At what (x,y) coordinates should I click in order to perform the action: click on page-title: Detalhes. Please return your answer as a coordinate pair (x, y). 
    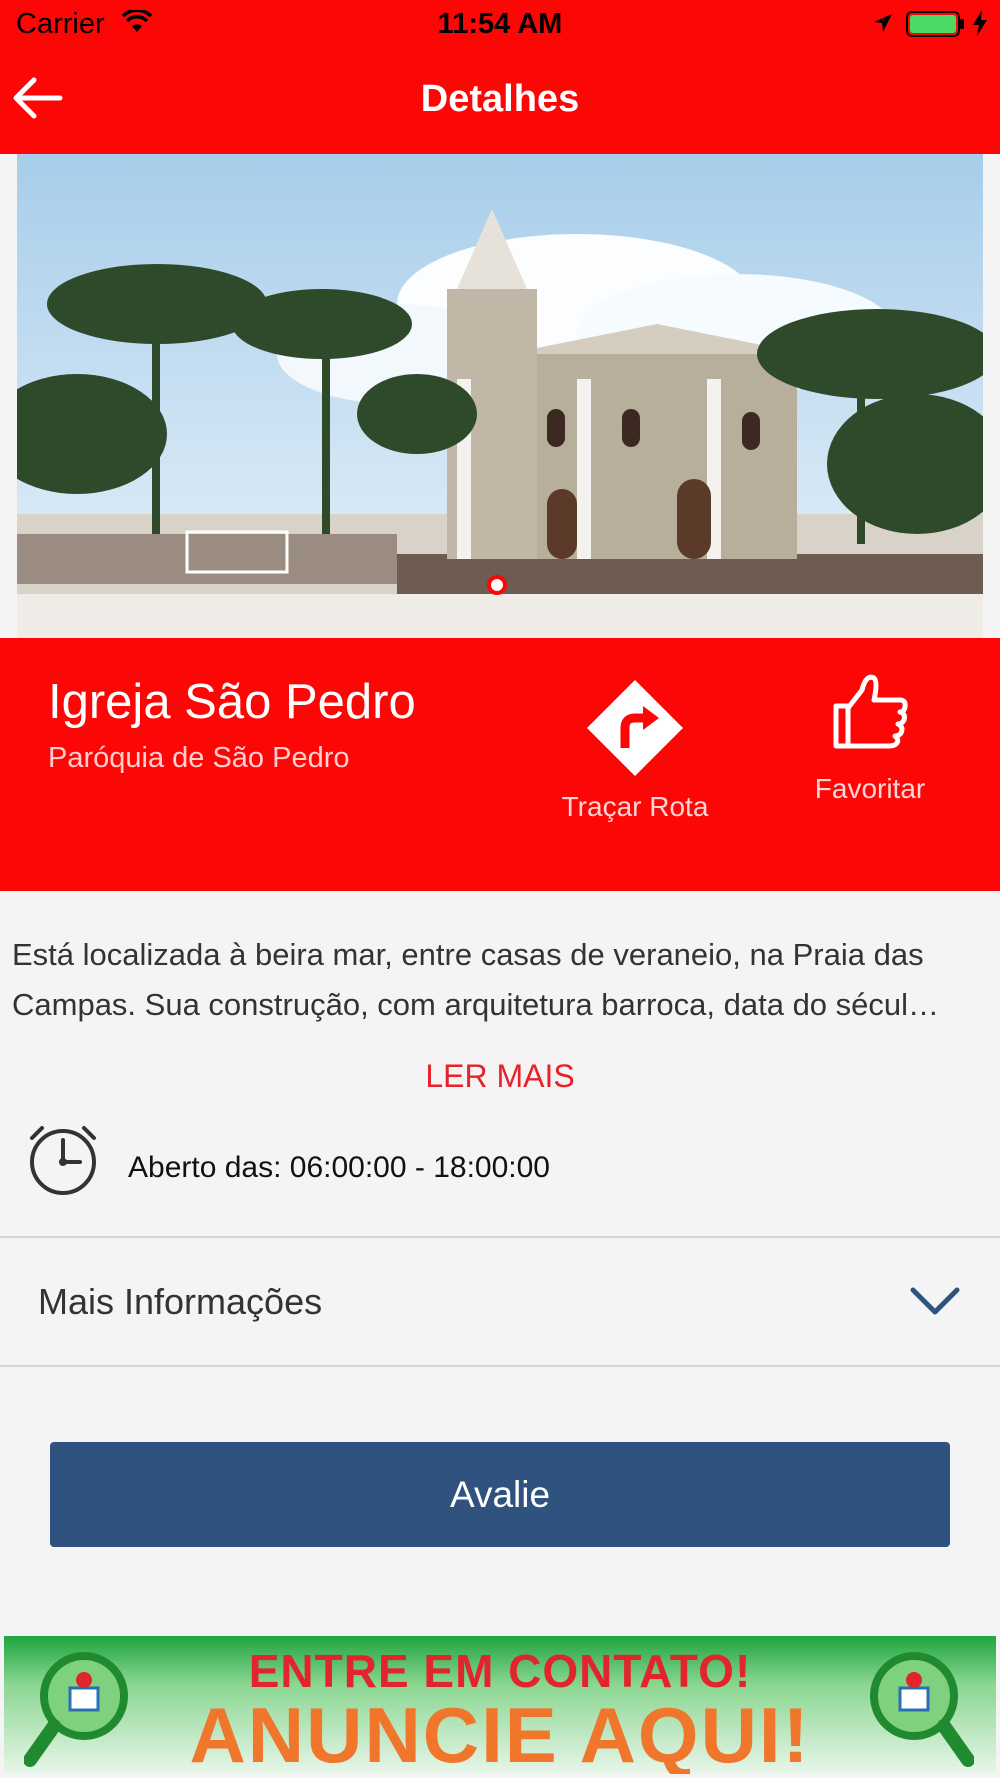
    Looking at the image, I should click on (500, 99).